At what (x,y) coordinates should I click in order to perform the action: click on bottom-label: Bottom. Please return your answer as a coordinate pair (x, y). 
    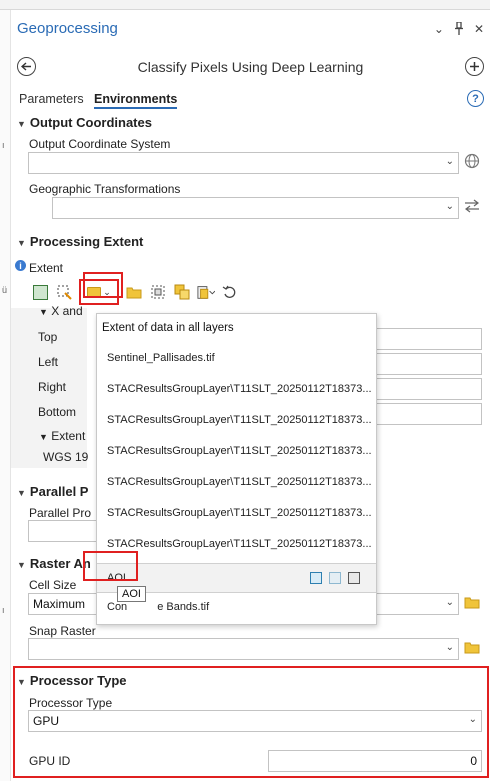
    Looking at the image, I should click on (57, 412).